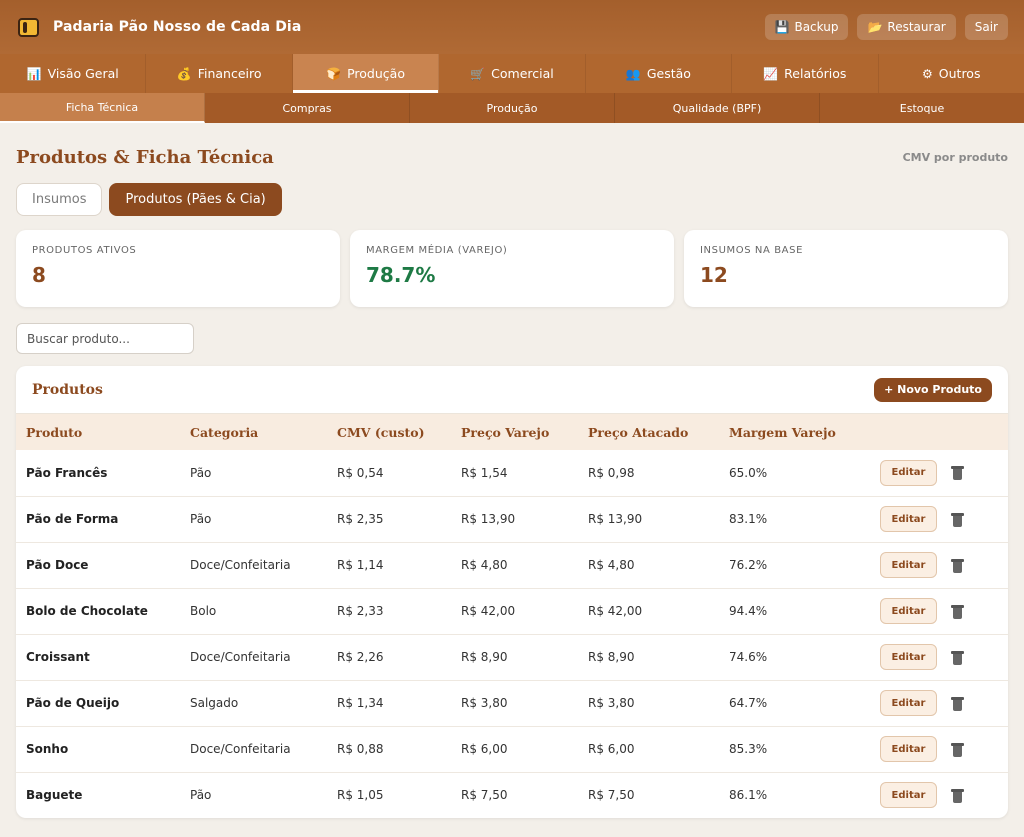 Image resolution: width=1024 pixels, height=837 pixels. What do you see at coordinates (72, 519) in the screenshot?
I see `cell-produto: Pão de Forma` at bounding box center [72, 519].